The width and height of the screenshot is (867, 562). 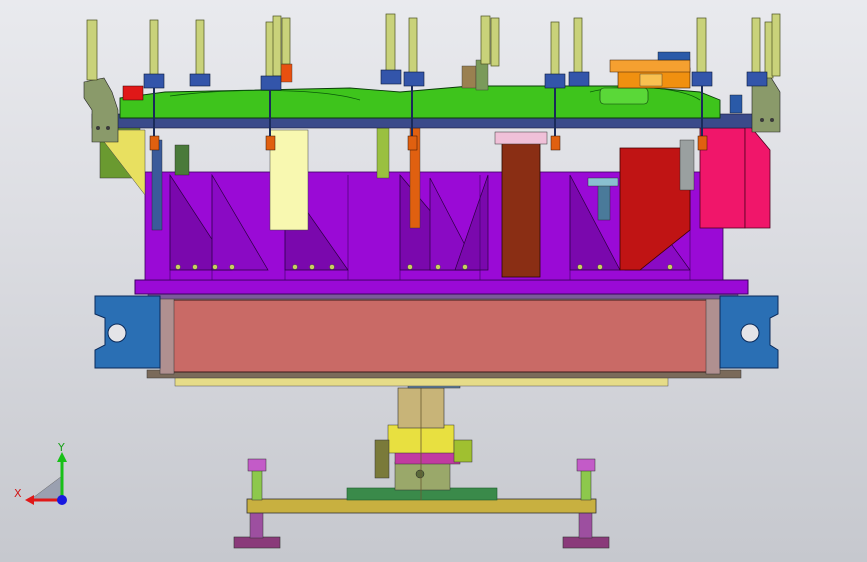 I want to click on foot-right, so click(x=586, y=542).